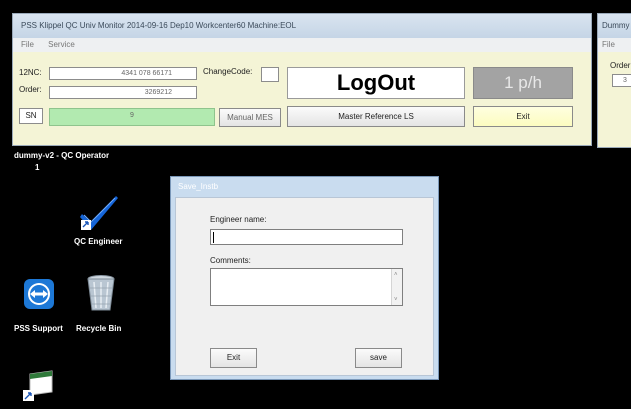  What do you see at coordinates (302, 45) in the screenshot?
I see `menu-bar: File Service` at bounding box center [302, 45].